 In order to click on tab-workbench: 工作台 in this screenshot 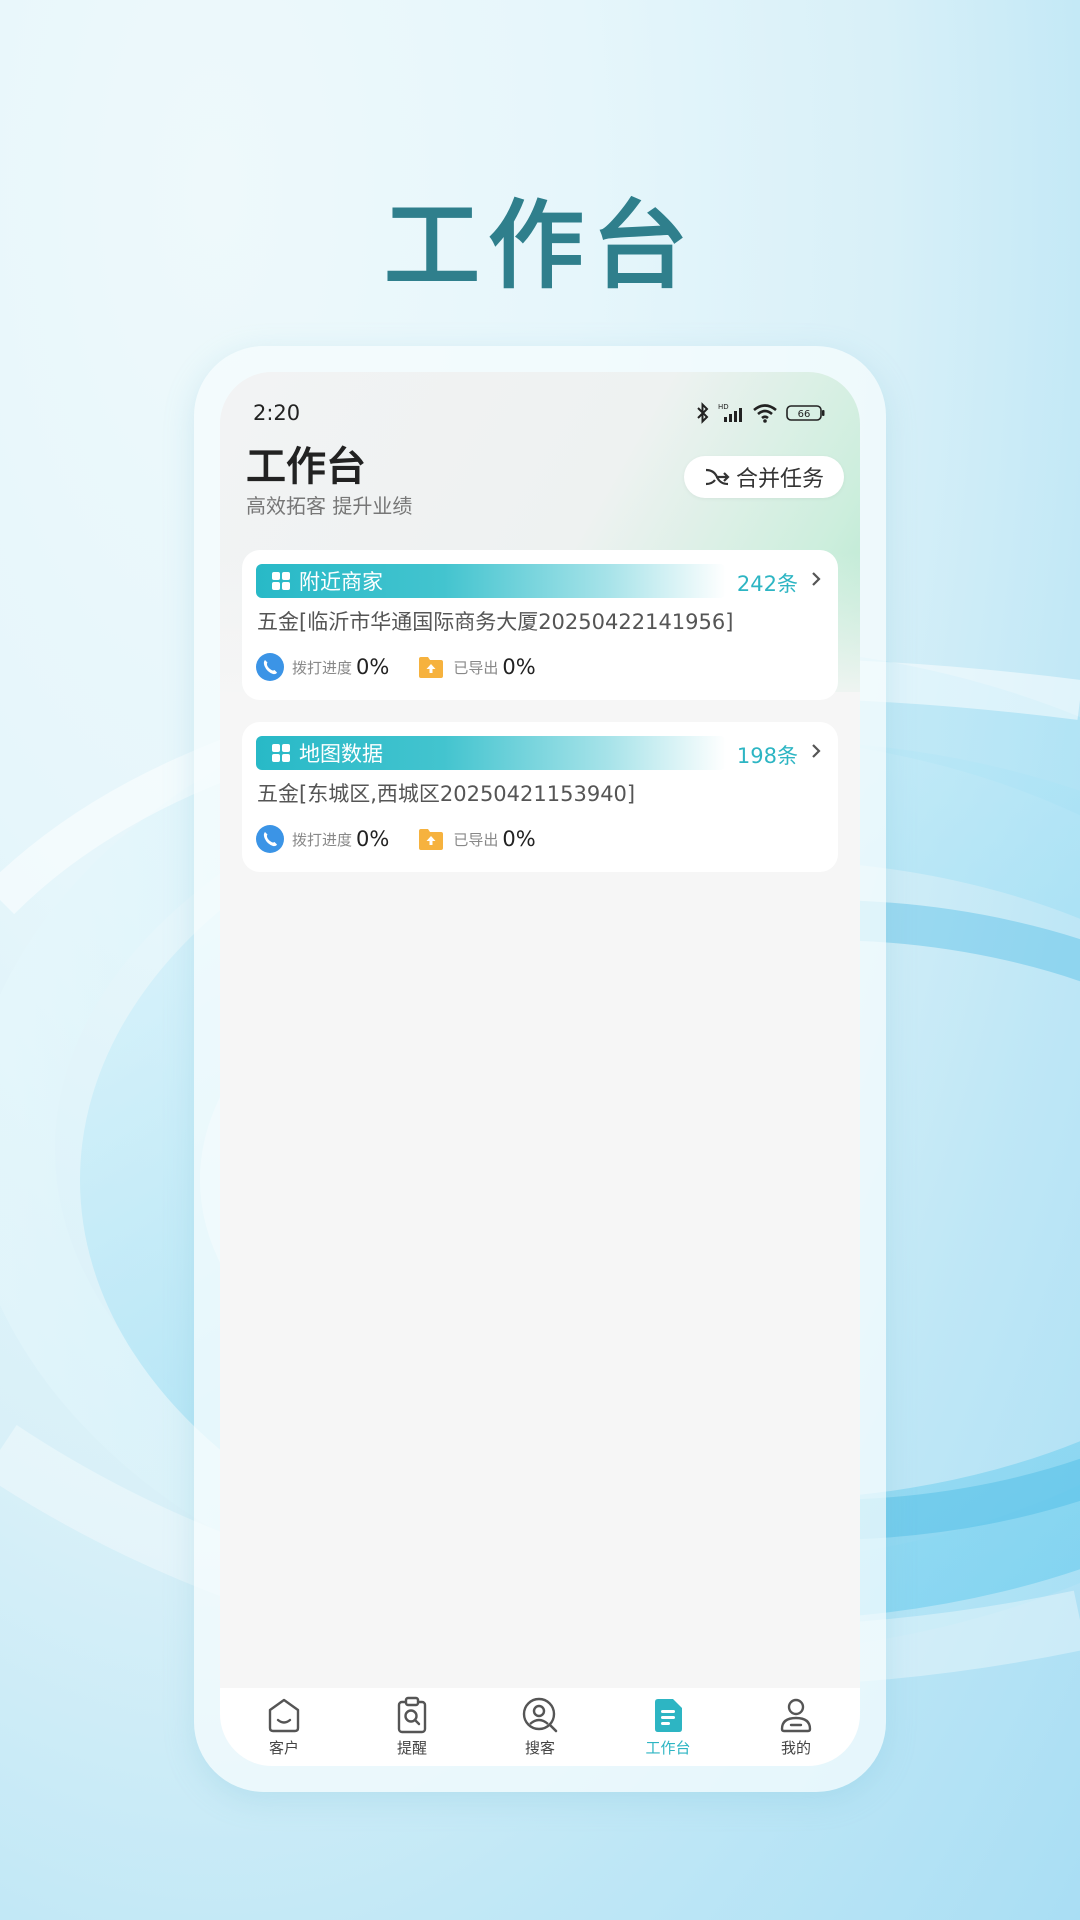, I will do `click(668, 1727)`.